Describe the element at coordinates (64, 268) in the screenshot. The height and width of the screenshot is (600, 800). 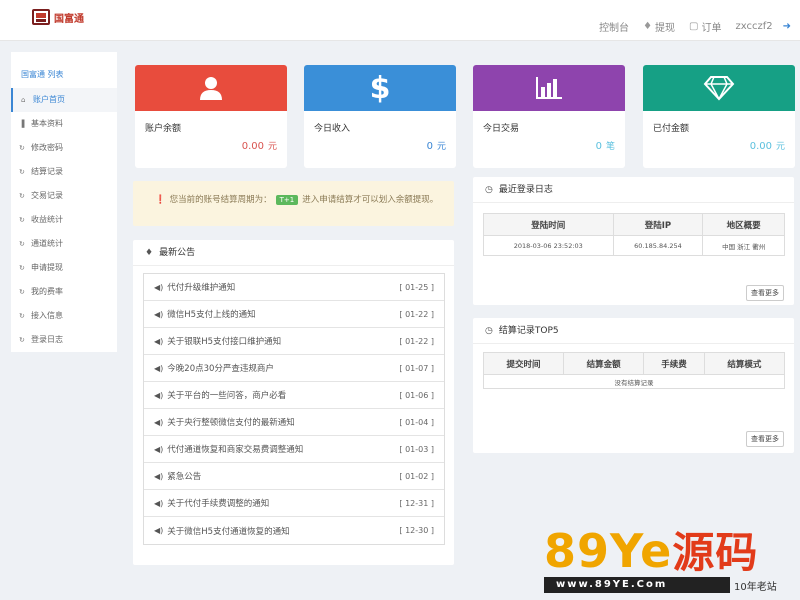
I see `sidebar-item: ↻ 申请提现` at that location.